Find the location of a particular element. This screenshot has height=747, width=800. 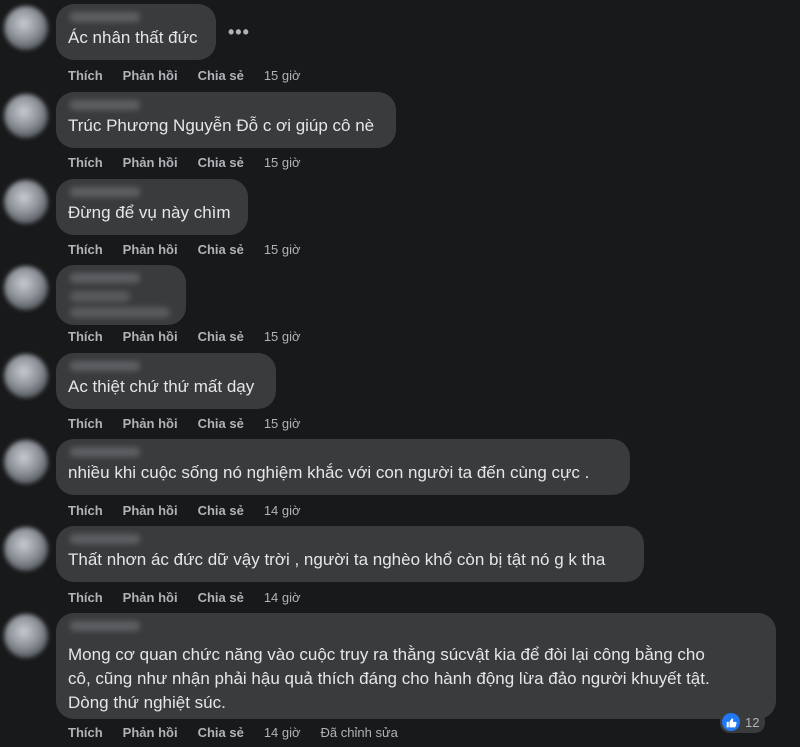

comment-text: Đừng để vụ này chìm is located at coordinates (149, 212).